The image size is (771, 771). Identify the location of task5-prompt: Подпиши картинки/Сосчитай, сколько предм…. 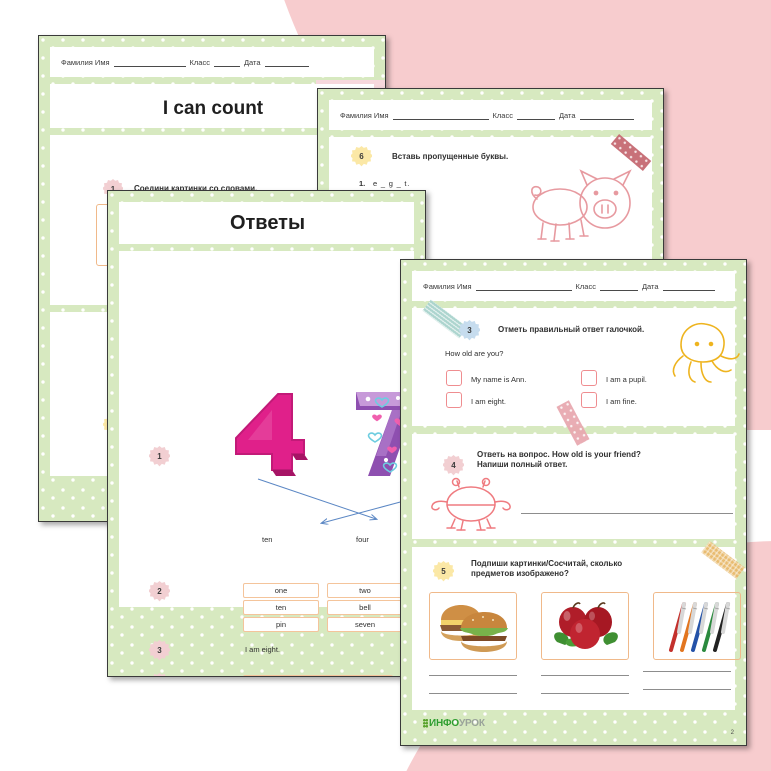
(546, 569).